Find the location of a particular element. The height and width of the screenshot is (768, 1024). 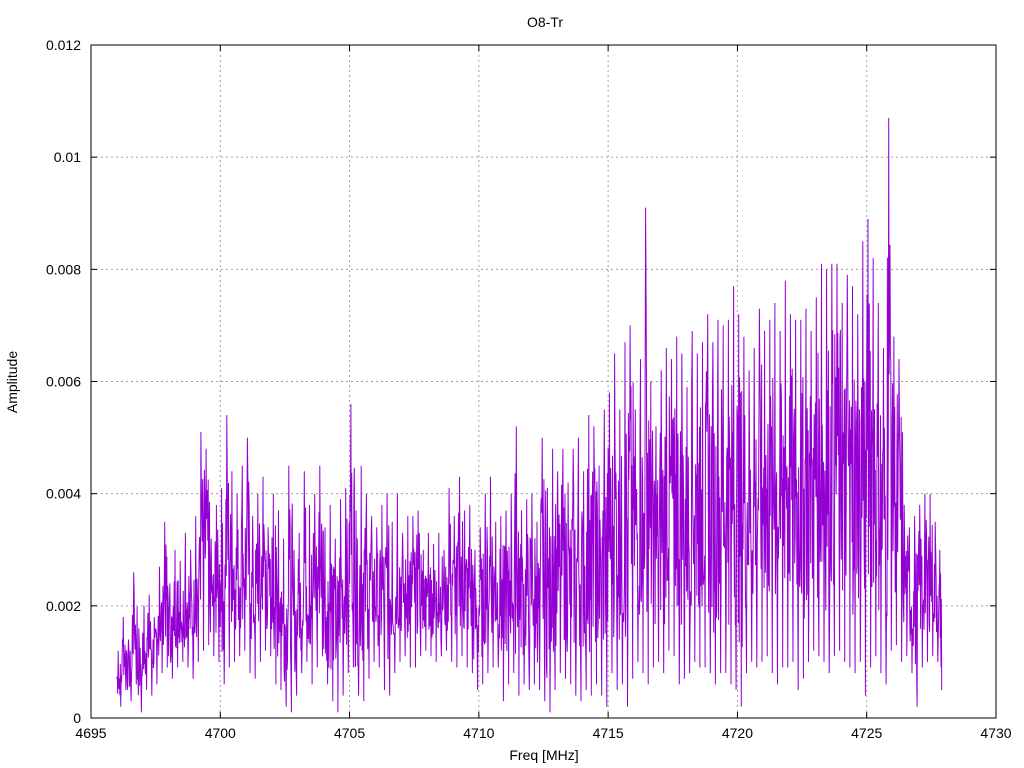

x-axis-label: Freq [MHz] is located at coordinates (543, 755).